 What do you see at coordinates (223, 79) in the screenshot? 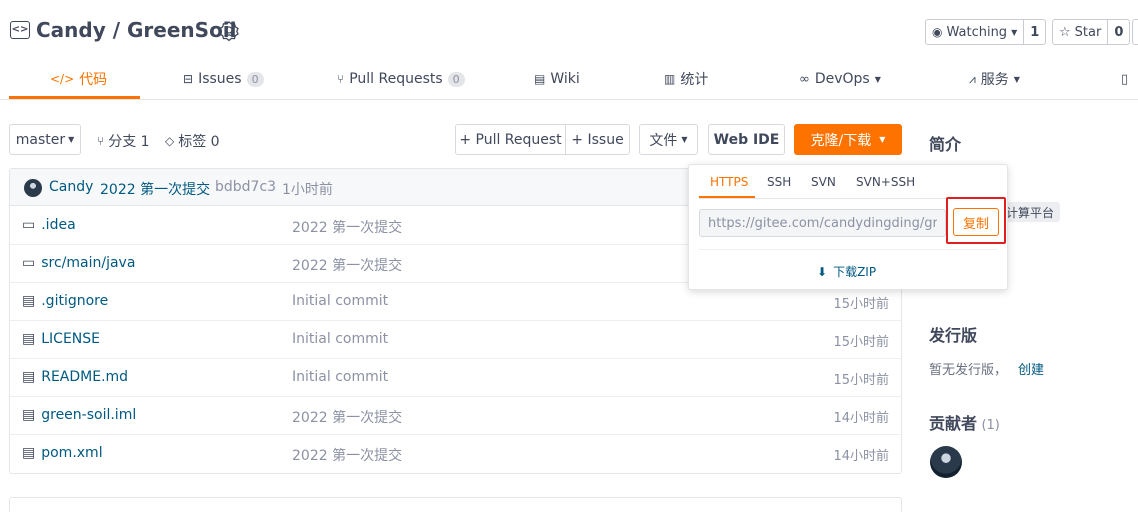
I see `tab-issues: ⊟ Issues 0` at bounding box center [223, 79].